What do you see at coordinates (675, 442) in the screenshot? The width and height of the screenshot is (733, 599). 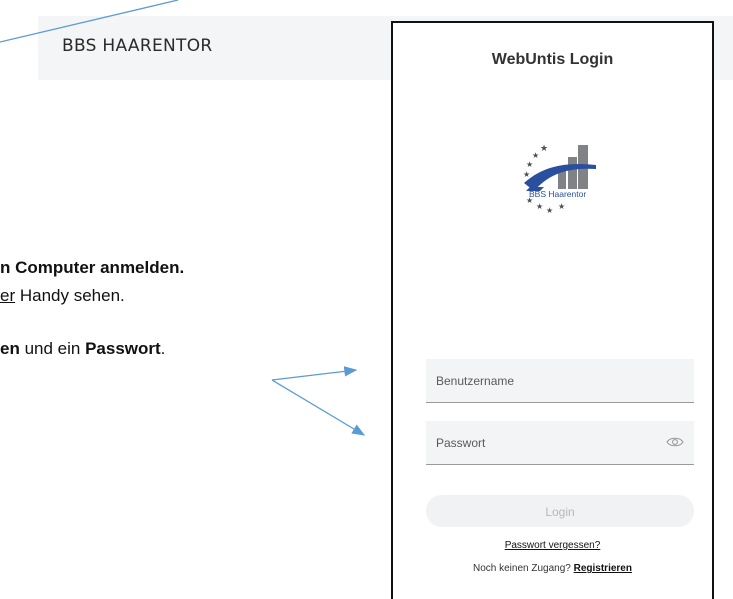 I see `eye-icon` at bounding box center [675, 442].